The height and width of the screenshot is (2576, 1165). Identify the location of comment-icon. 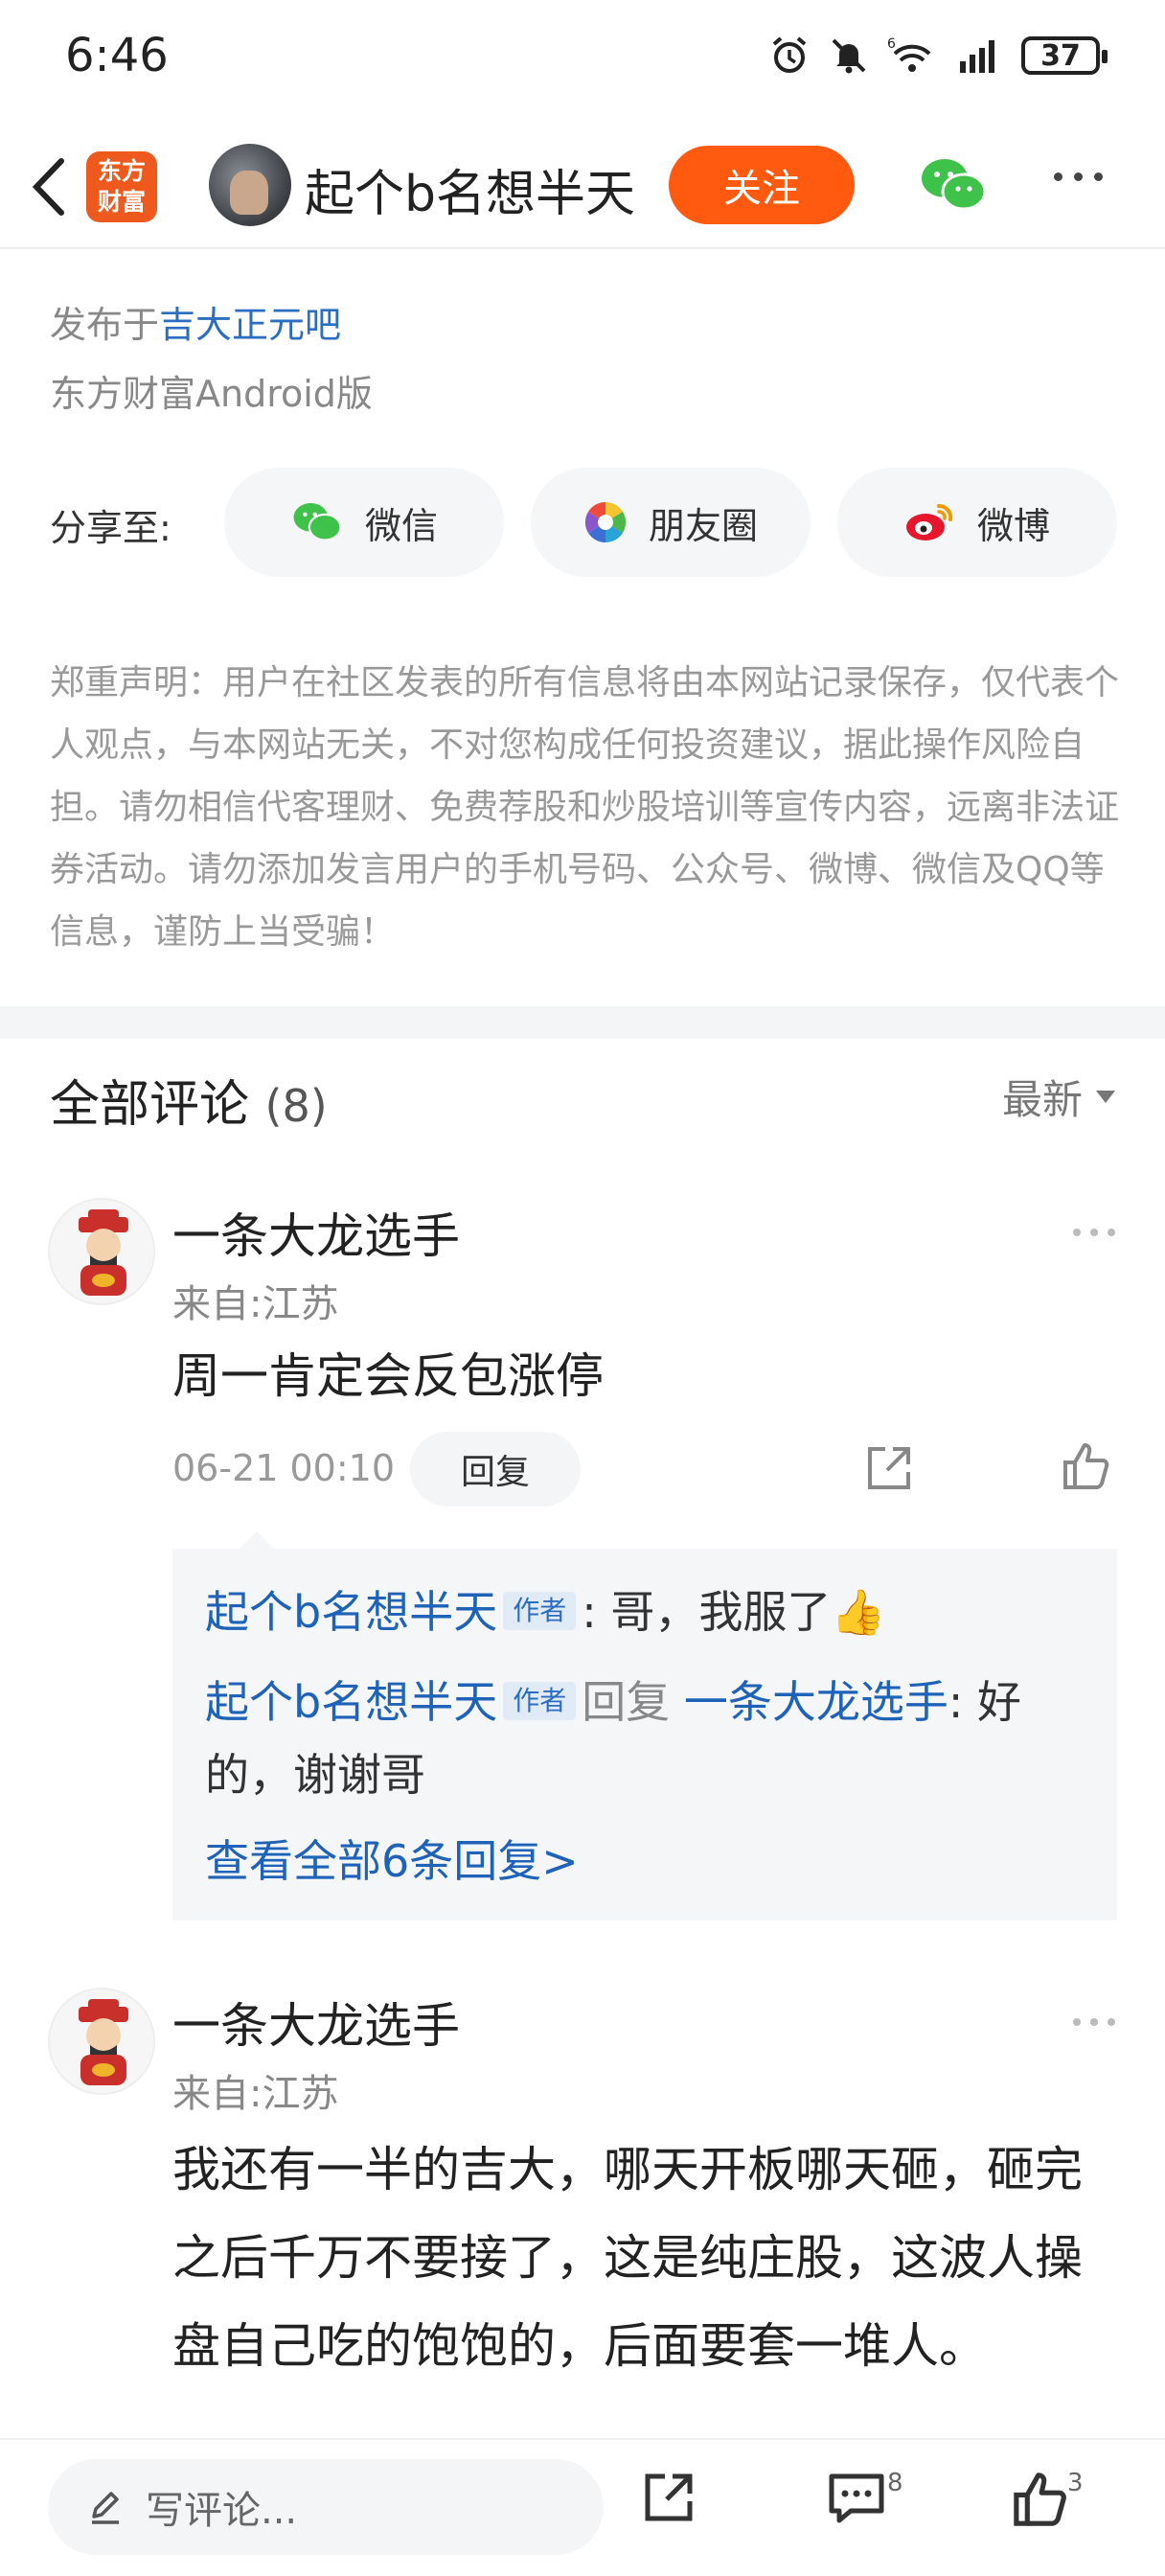
(856, 2499).